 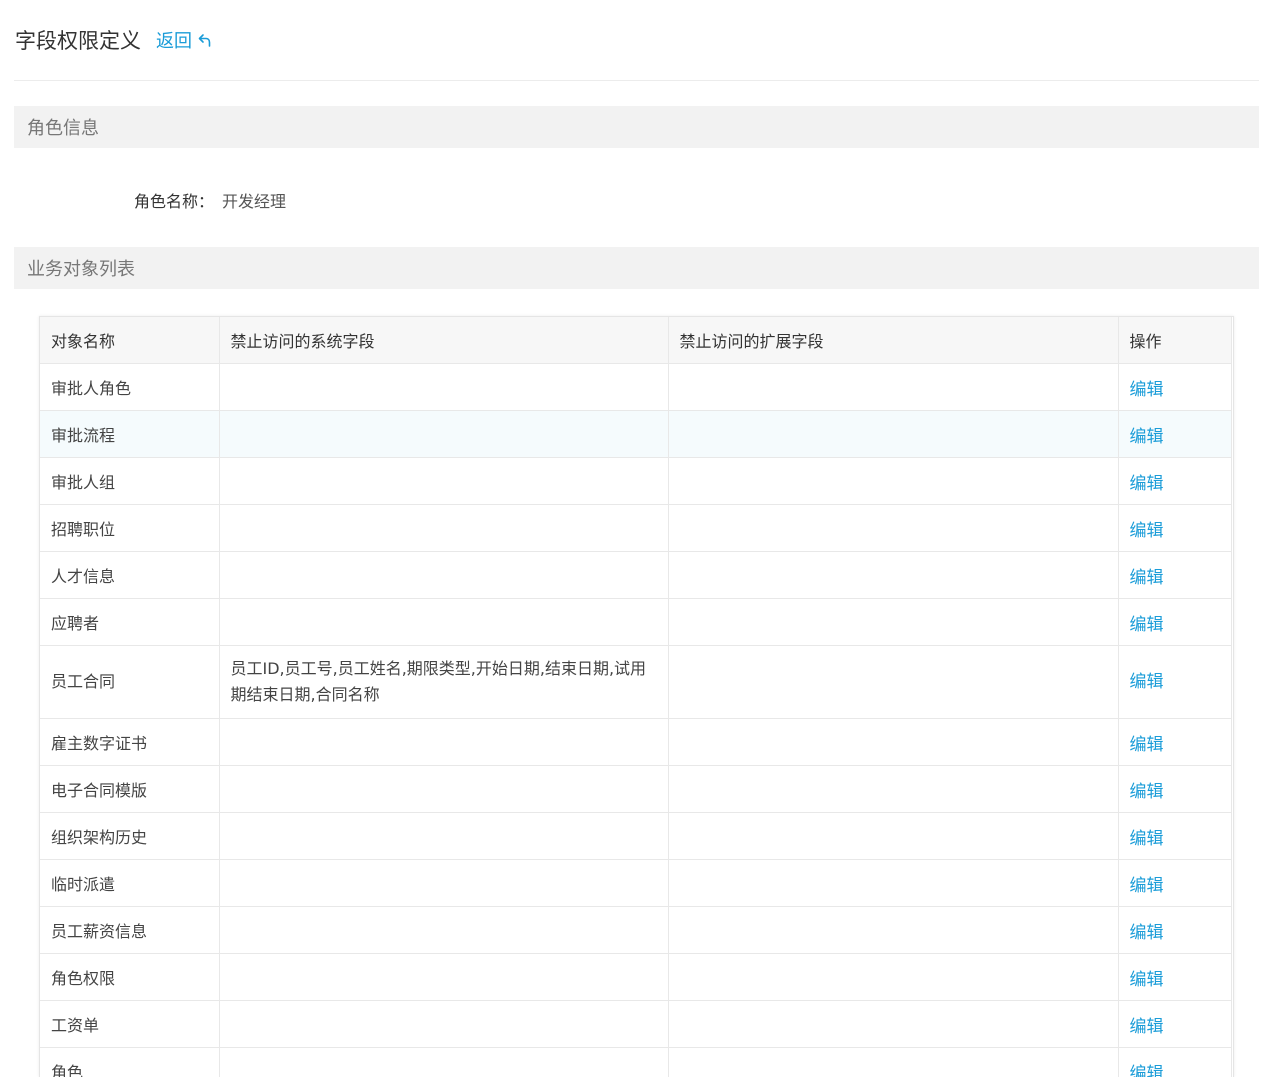 I want to click on objects-section-header: 业务对象列表, so click(x=636, y=268).